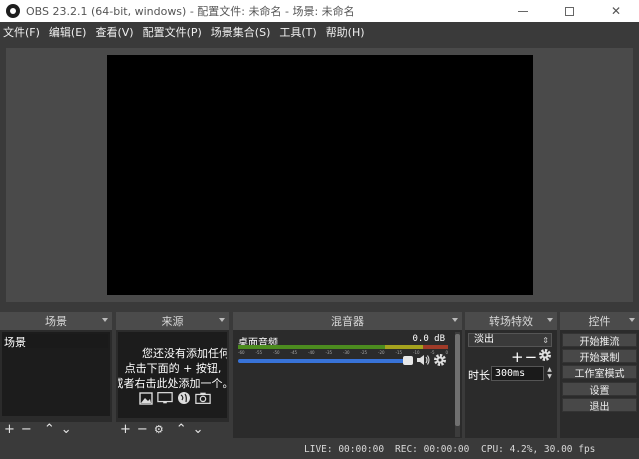  I want to click on mixer-track-db: 0.0 dB, so click(428, 339).